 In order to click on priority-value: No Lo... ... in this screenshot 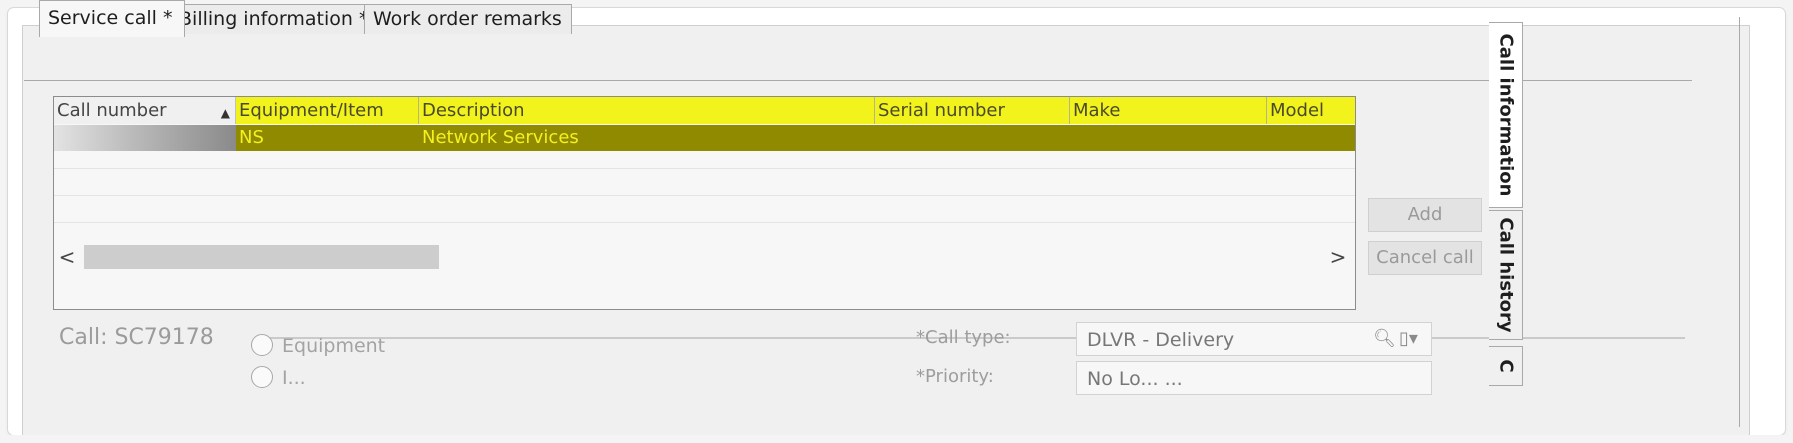, I will do `click(1135, 379)`.